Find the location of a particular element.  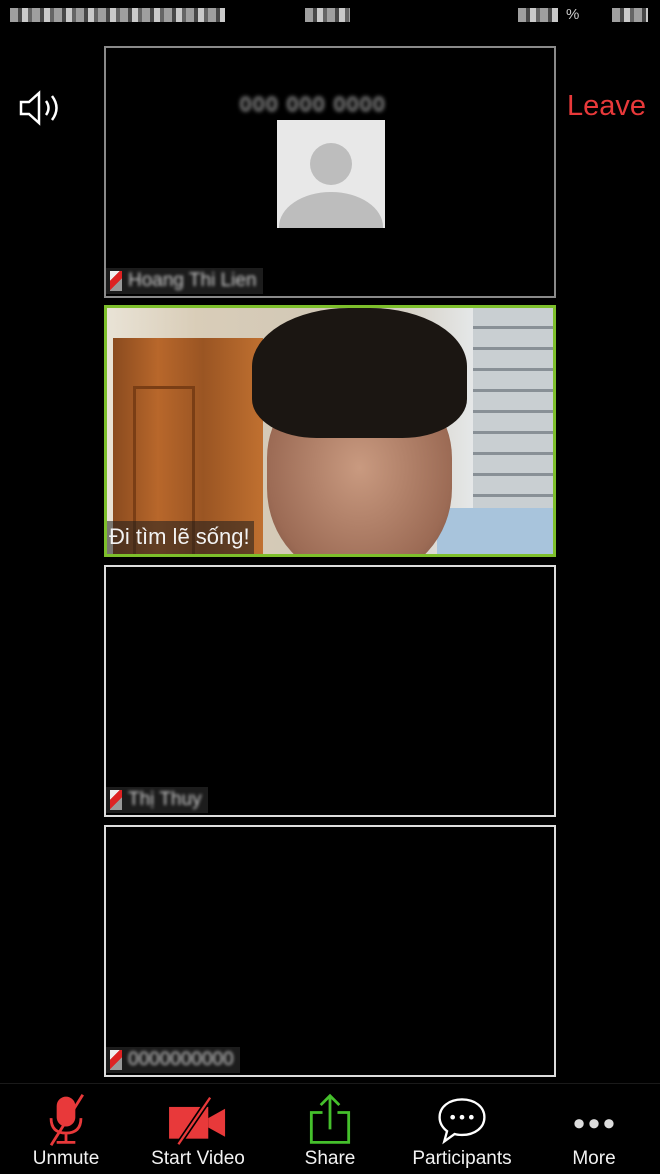

participant-name-label: 0000000000 is located at coordinates (173, 1060).